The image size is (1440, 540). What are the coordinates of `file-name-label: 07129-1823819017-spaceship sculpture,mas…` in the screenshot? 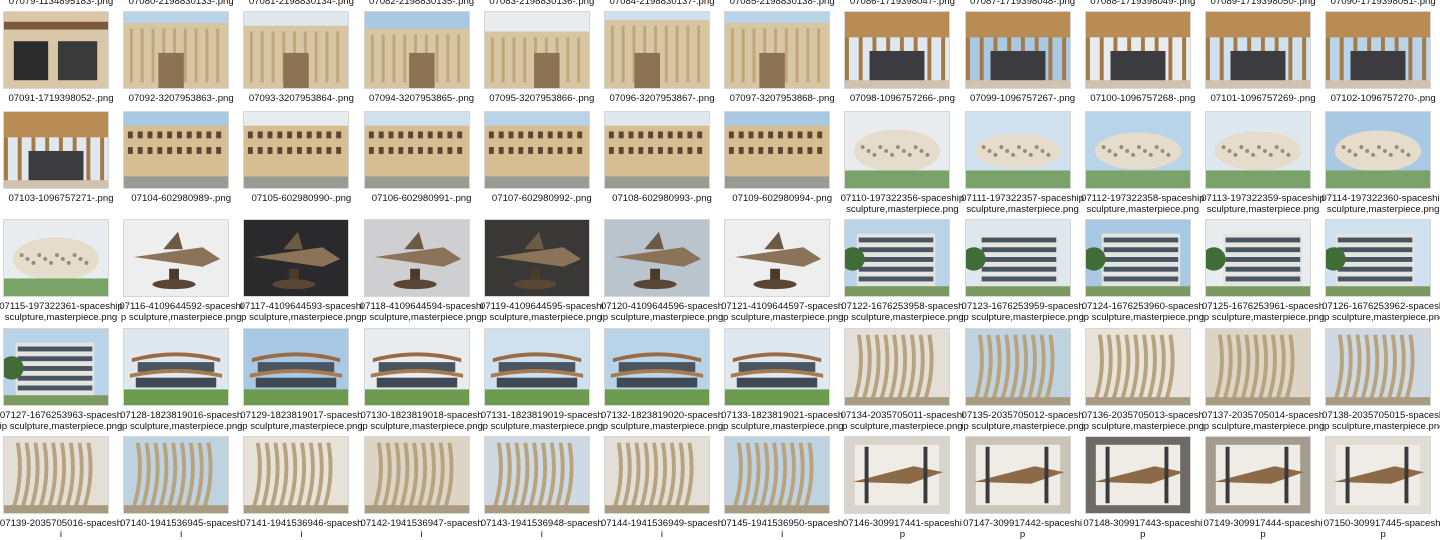 It's located at (301, 421).